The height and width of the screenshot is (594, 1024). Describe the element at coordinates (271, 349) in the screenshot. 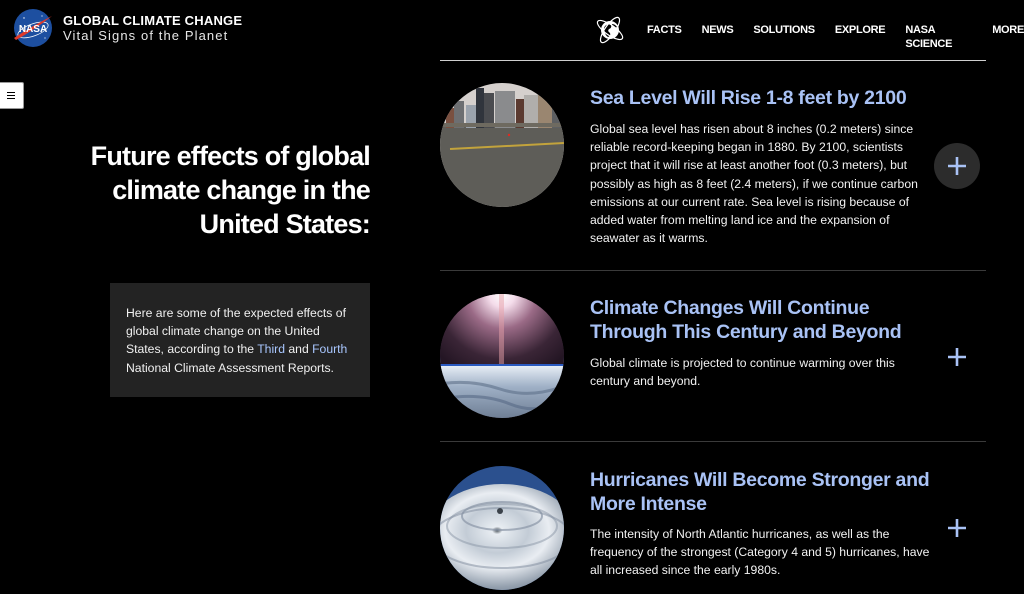

I see `third-report-link: Third` at that location.